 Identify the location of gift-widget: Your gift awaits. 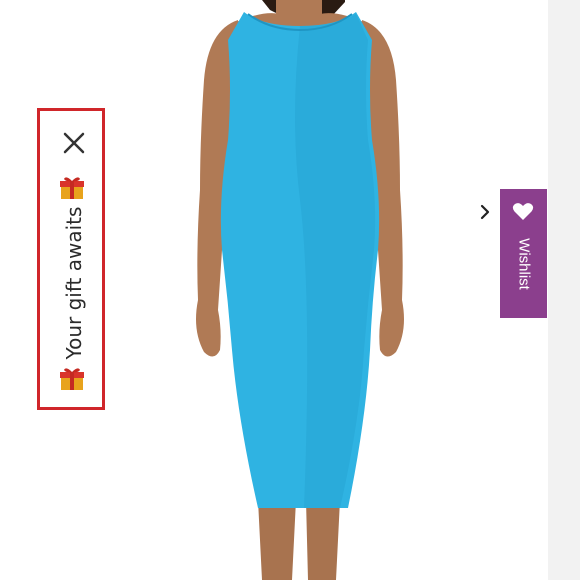
(71, 259).